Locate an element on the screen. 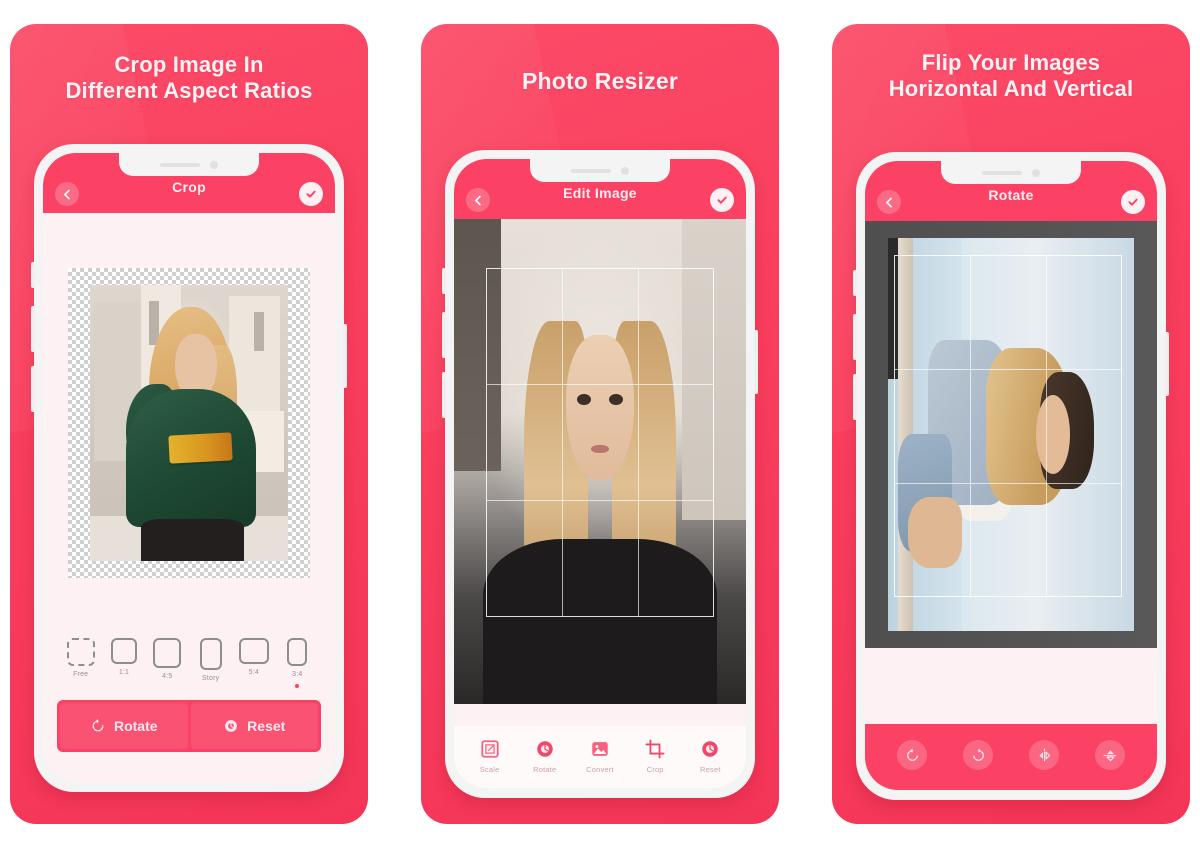 Image resolution: width=1200 pixels, height=857 pixels. crop-canvas is located at coordinates (189, 422).